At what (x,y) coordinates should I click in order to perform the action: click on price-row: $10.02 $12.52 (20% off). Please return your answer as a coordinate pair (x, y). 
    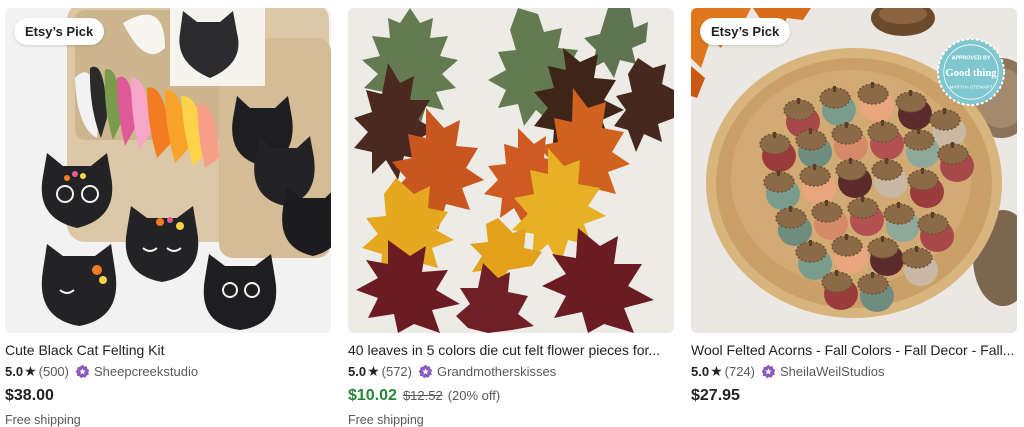
    Looking at the image, I should click on (511, 398).